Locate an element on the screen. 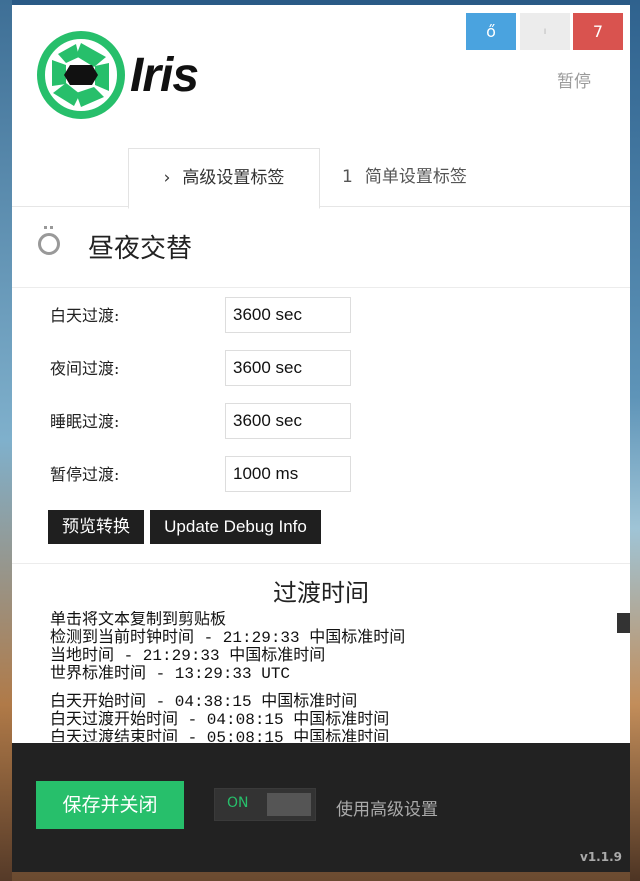 Image resolution: width=640 pixels, height=881 pixels. night-transition-label: 夜间过渡: is located at coordinates (85, 368).